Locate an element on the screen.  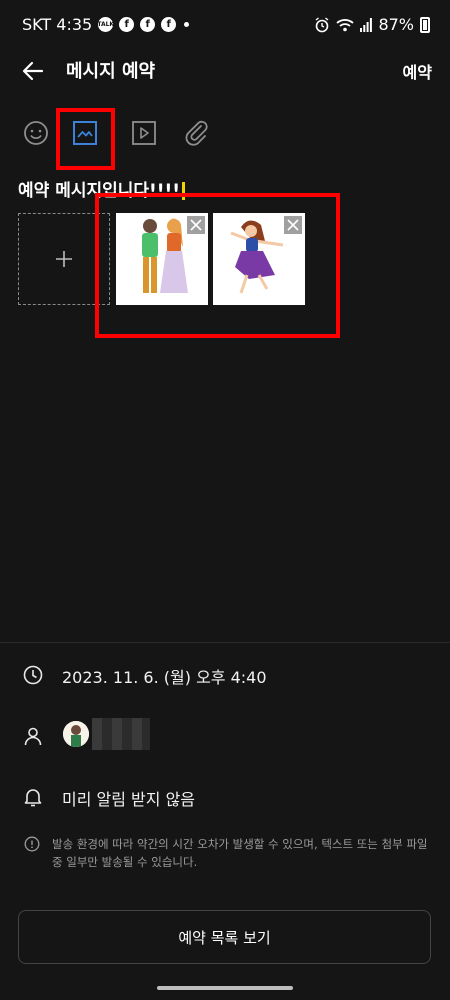
page-title: 메시지 예약 is located at coordinates (111, 71).